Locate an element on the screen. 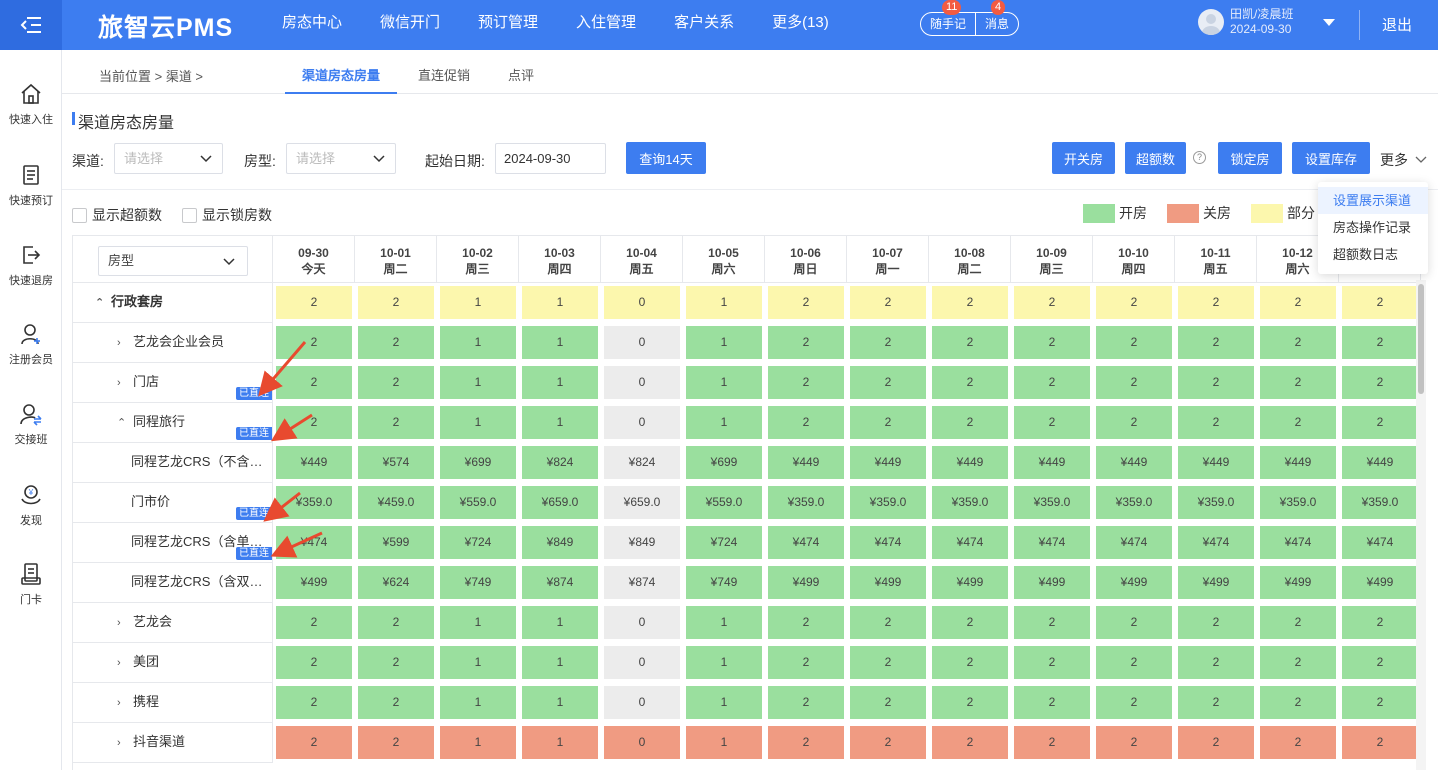 The width and height of the screenshot is (1438, 770). nav-checkin: 入住管理 is located at coordinates (606, 25).